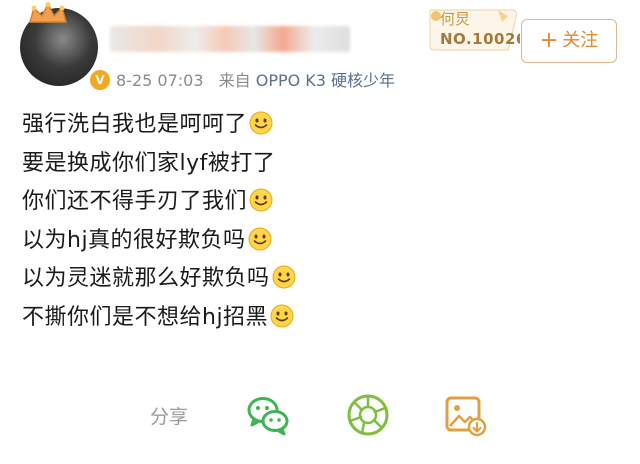 The width and height of the screenshot is (640, 464). What do you see at coordinates (160, 80) in the screenshot?
I see `post-time: 8-25 07:03` at bounding box center [160, 80].